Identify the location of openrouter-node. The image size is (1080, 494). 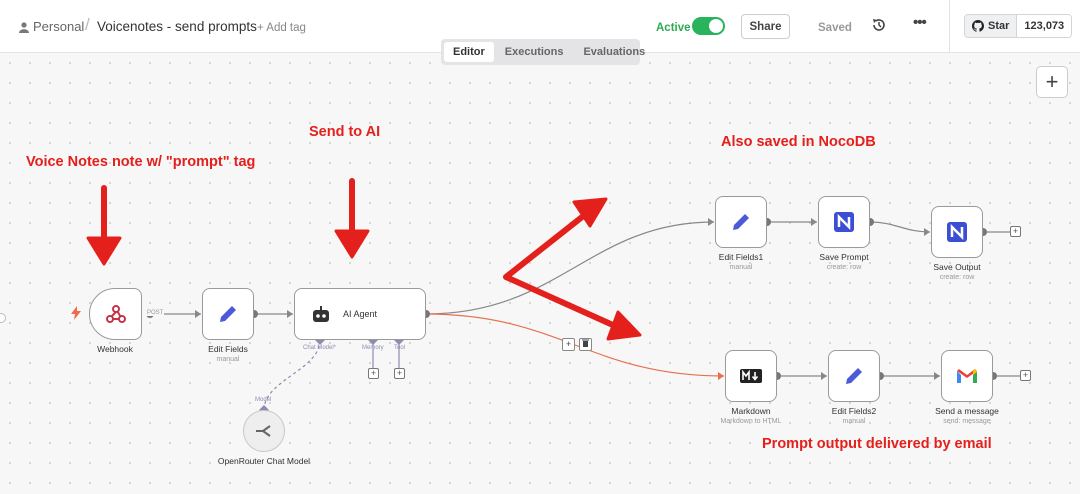
(264, 431).